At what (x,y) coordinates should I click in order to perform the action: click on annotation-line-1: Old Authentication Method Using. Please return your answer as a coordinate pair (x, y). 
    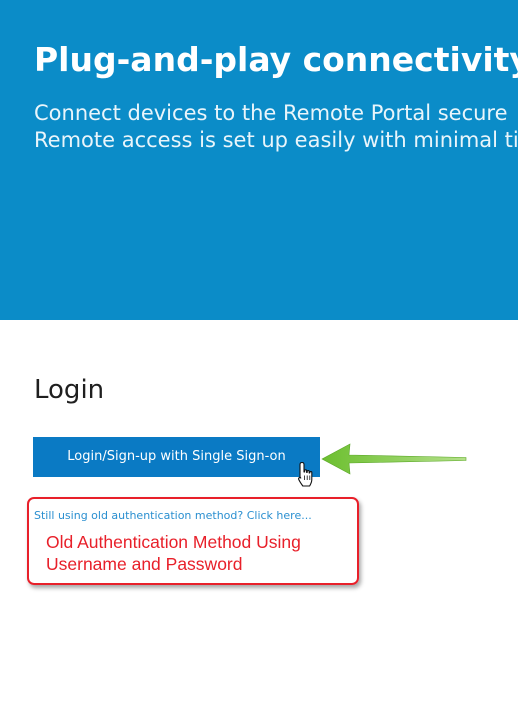
    Looking at the image, I should click on (173, 542).